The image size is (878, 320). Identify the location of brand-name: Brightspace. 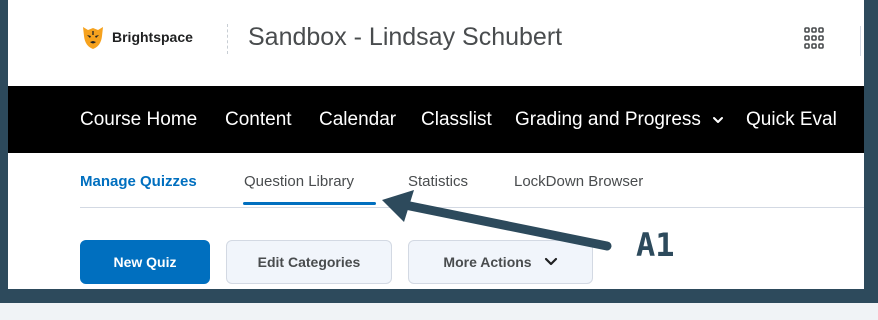
(152, 37).